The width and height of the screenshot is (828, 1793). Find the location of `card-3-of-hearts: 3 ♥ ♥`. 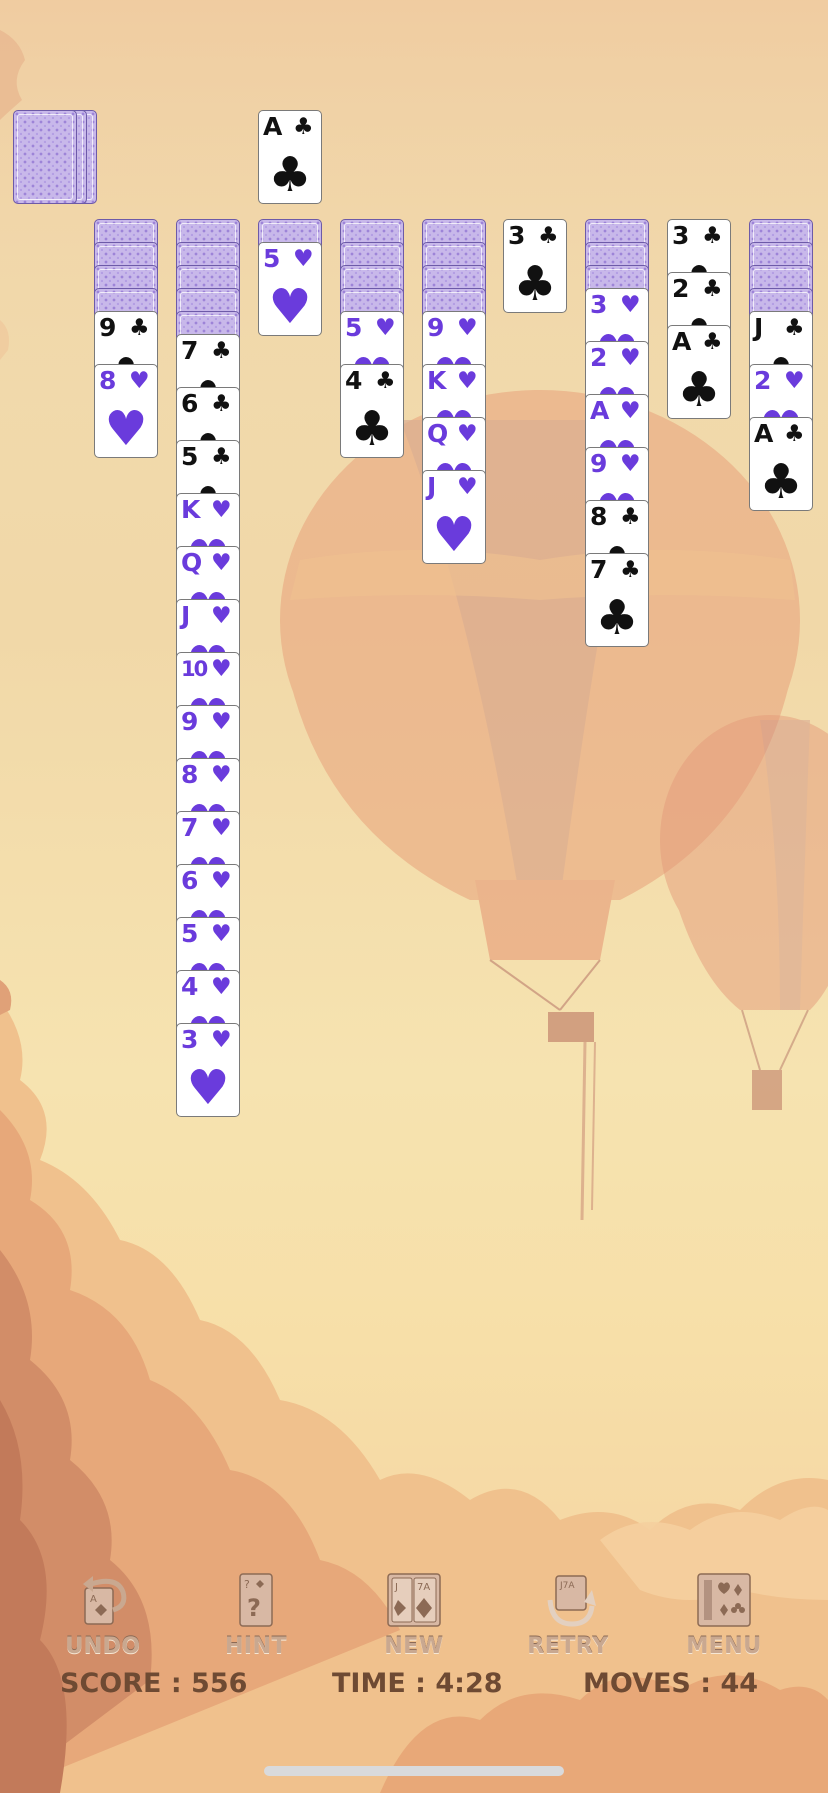

card-3-of-hearts: 3 ♥ ♥ is located at coordinates (208, 1070).